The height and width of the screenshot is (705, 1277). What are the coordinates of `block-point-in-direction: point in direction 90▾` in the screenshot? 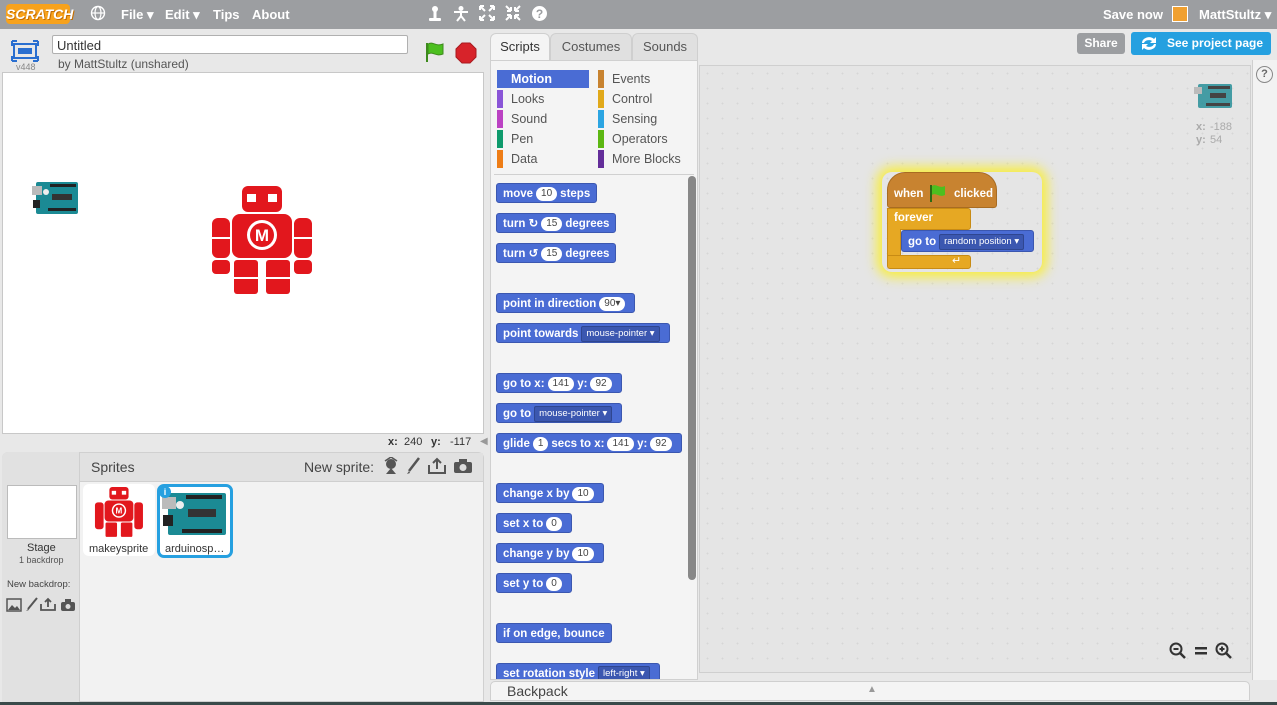 It's located at (566, 303).